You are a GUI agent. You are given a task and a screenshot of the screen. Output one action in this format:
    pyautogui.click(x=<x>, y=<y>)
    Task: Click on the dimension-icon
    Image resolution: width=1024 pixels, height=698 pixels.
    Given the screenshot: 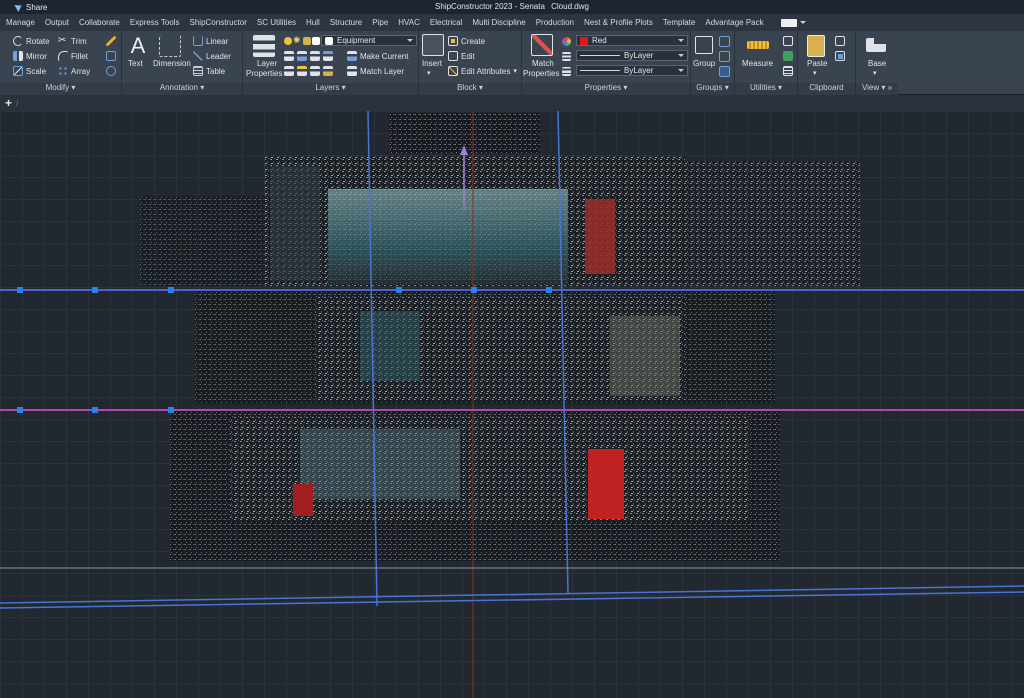 What is the action you would take?
    pyautogui.click(x=170, y=46)
    